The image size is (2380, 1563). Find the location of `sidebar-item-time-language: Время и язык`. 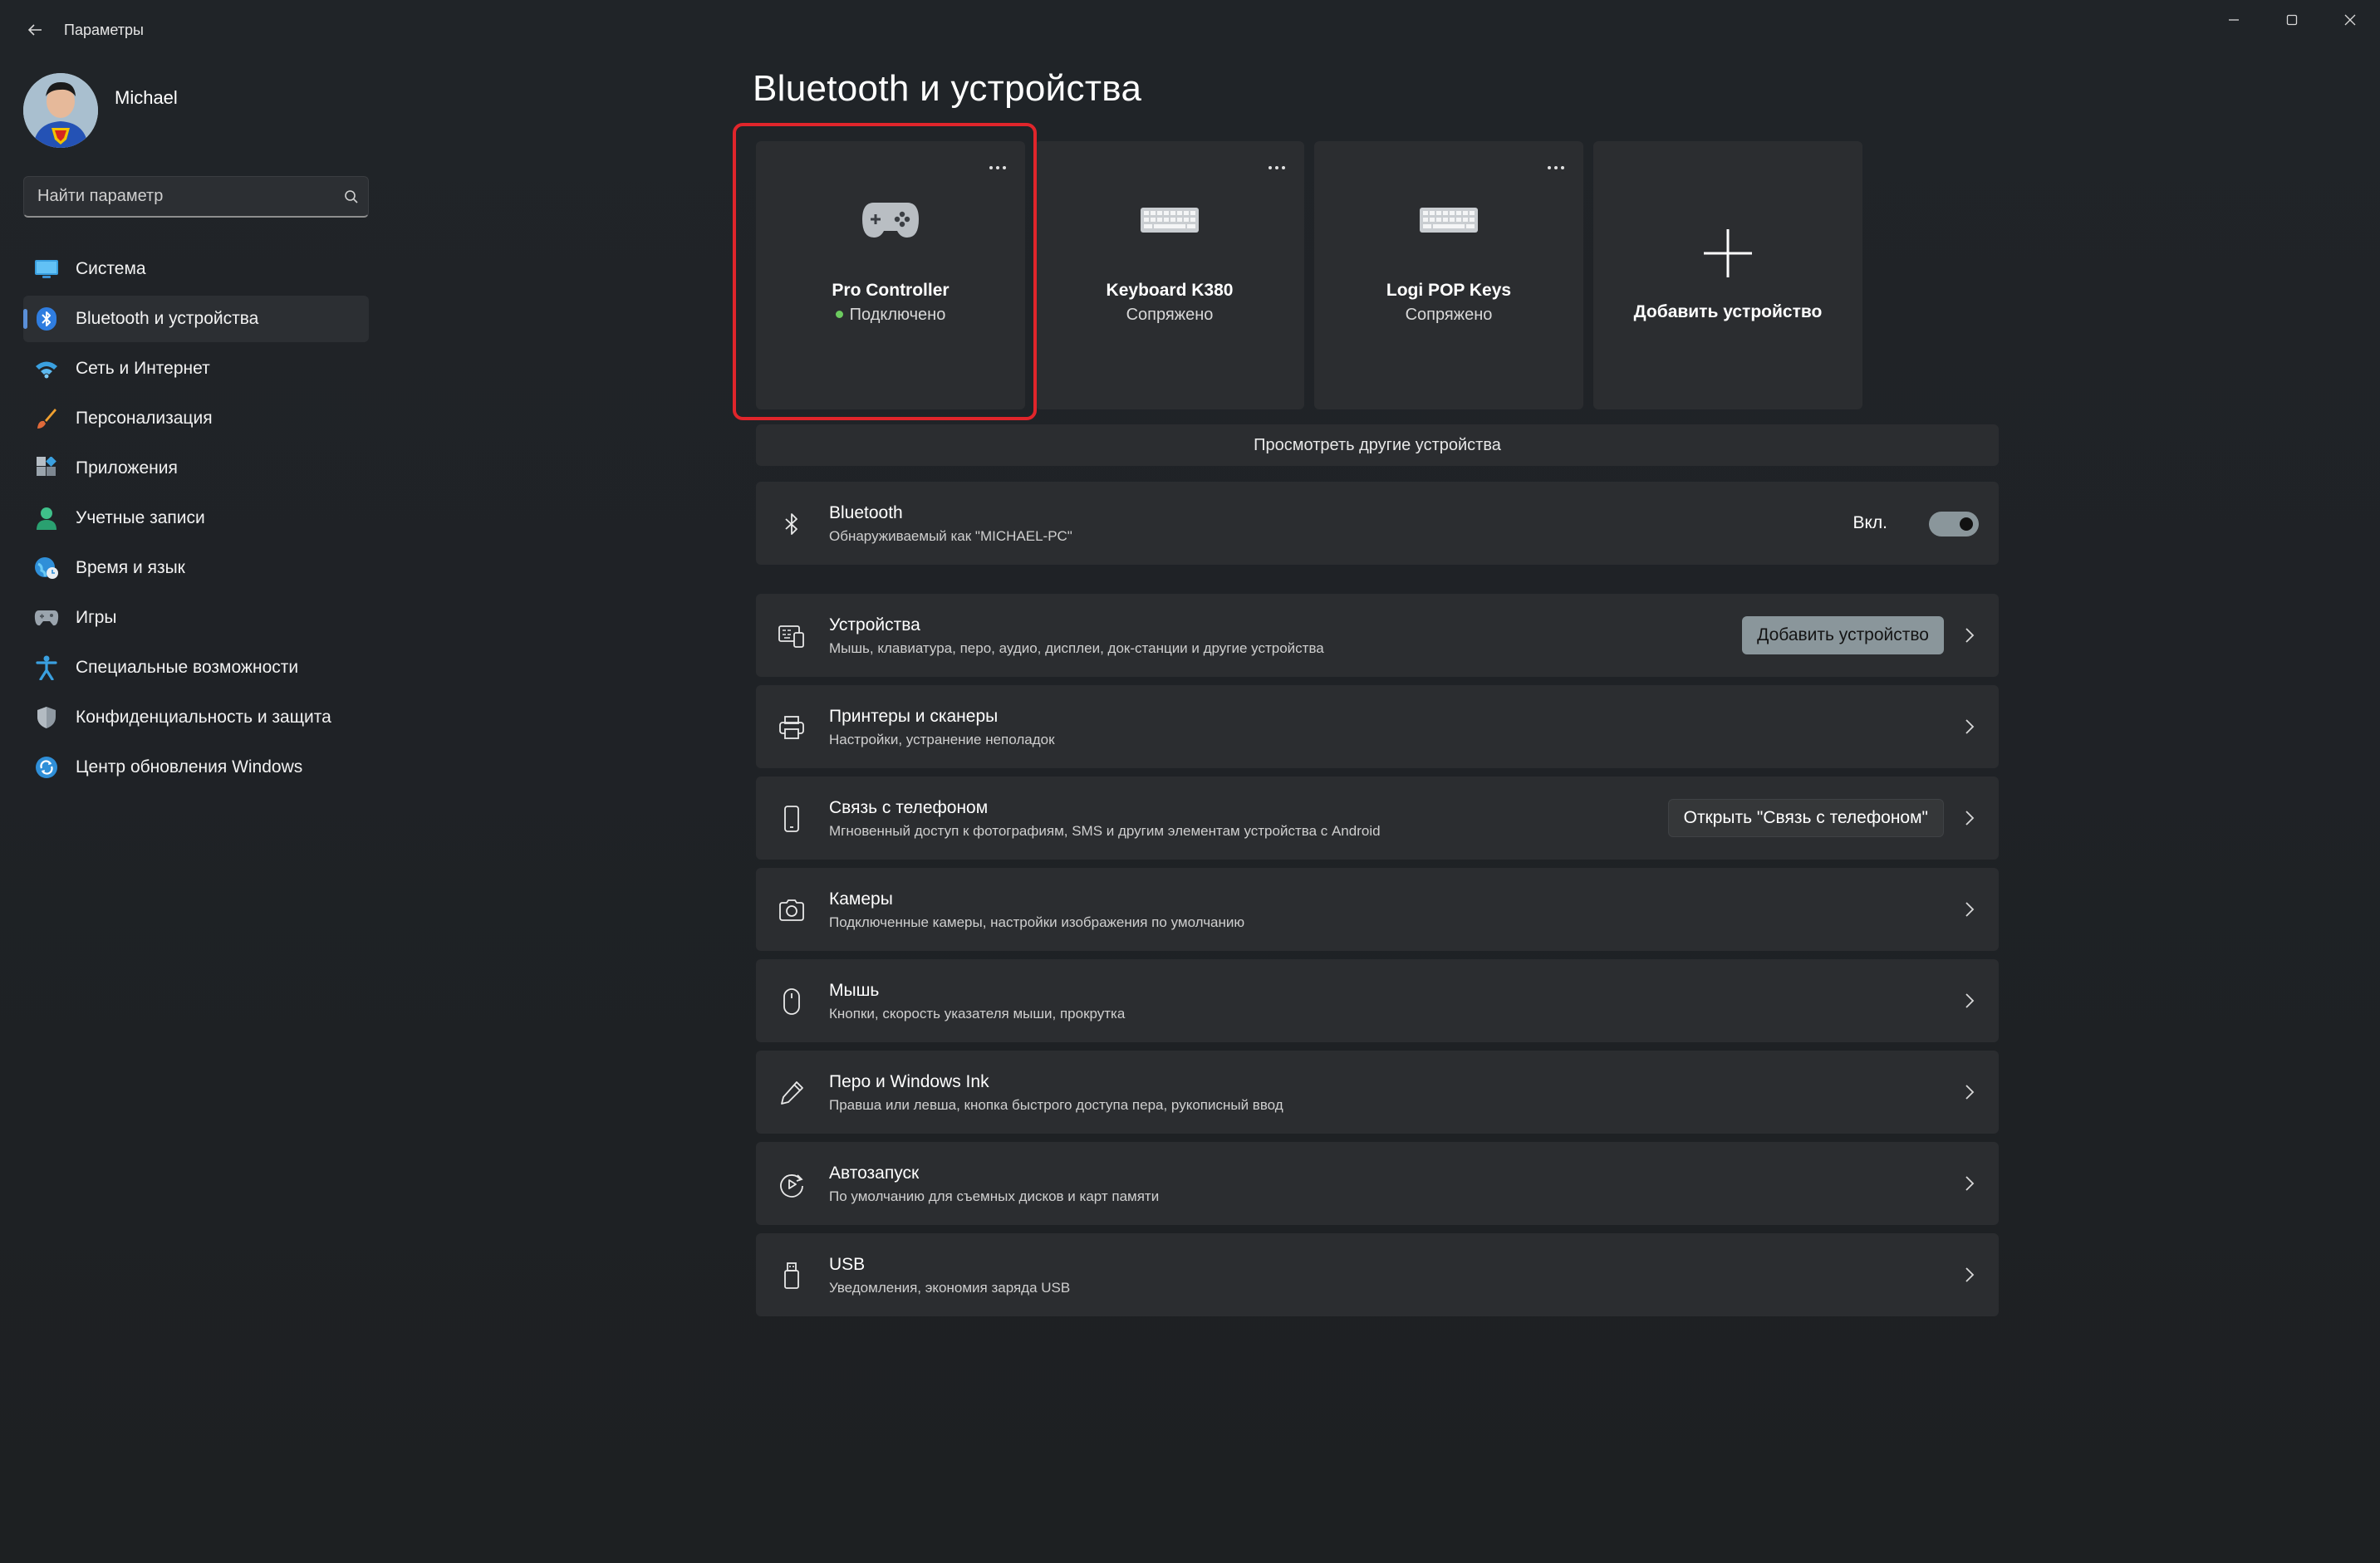

sidebar-item-time-language: Время и язык is located at coordinates (196, 568).